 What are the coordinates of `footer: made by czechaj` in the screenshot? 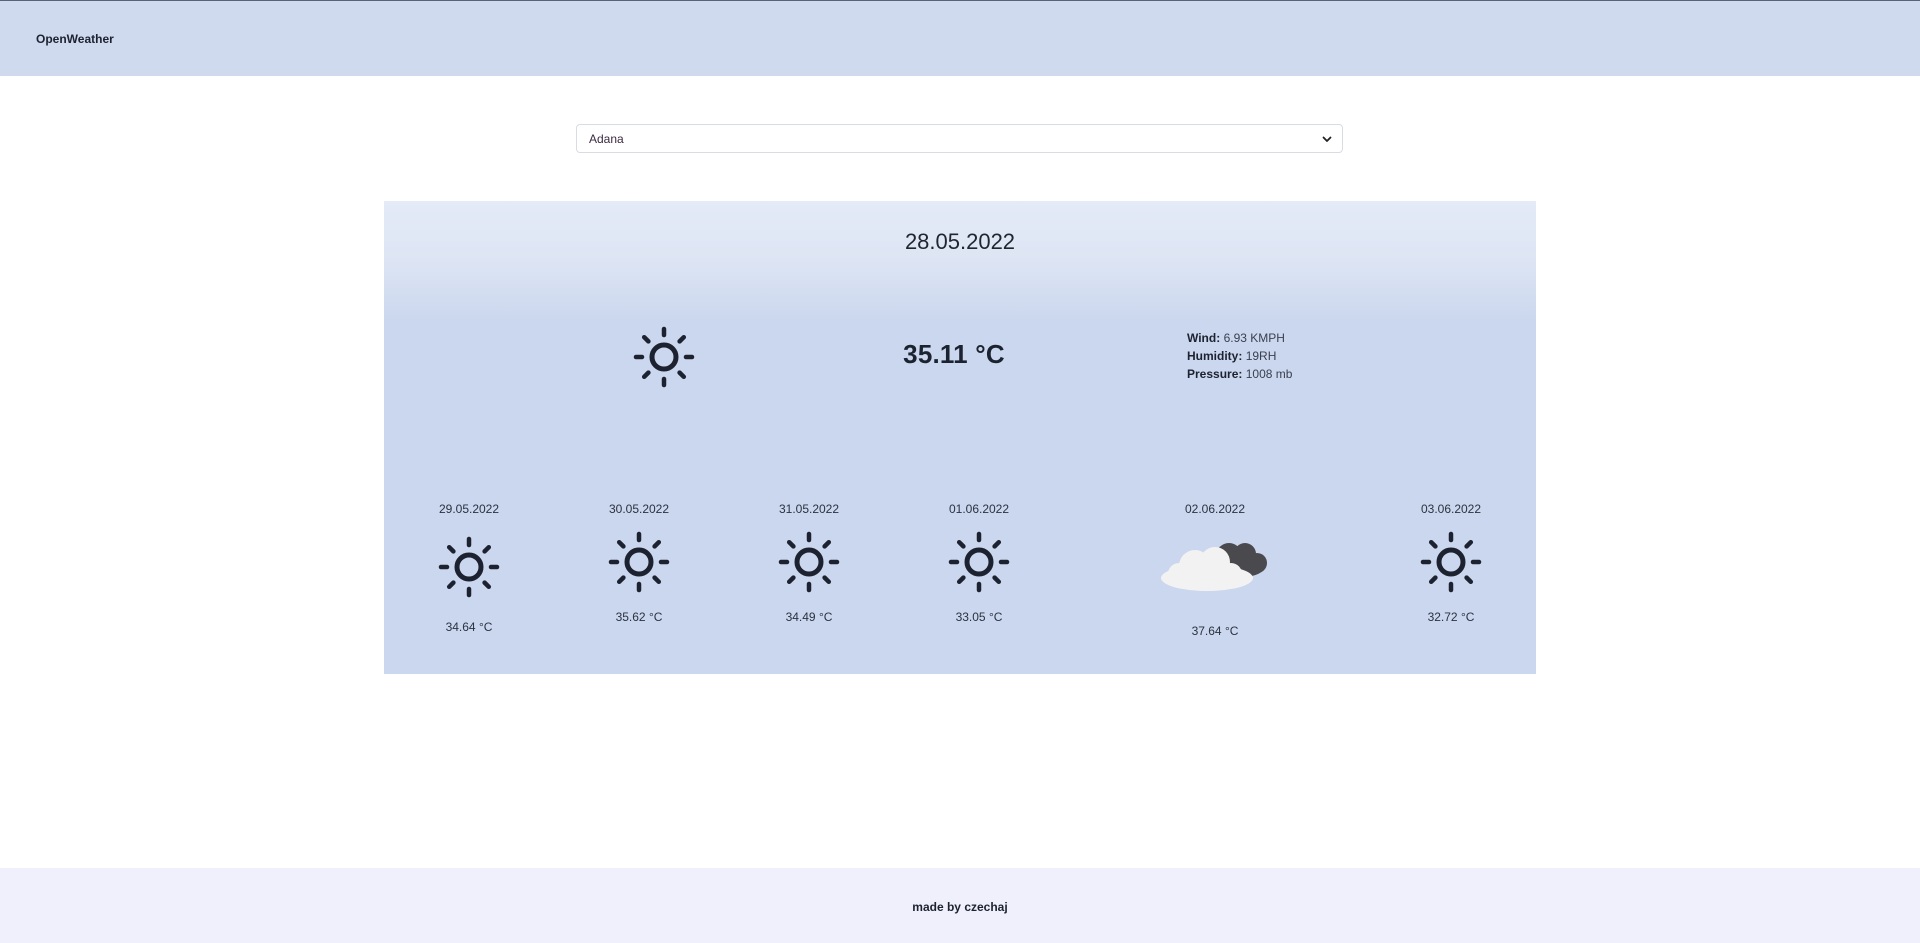 It's located at (960, 905).